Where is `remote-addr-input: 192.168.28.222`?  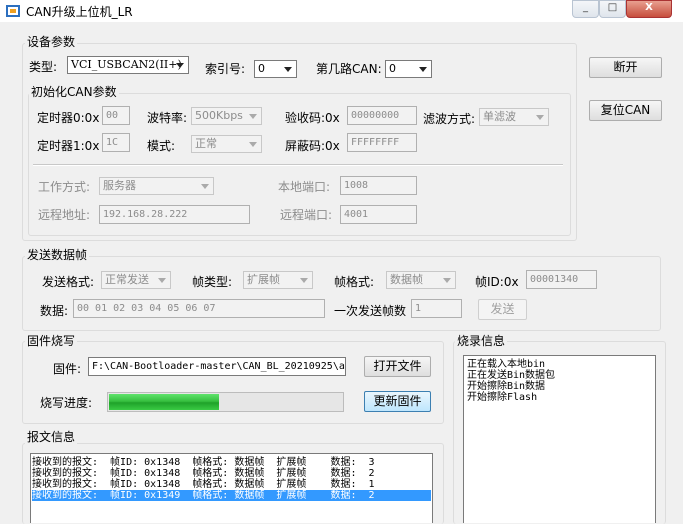
remote-addr-input: 192.168.28.222 is located at coordinates (174, 214).